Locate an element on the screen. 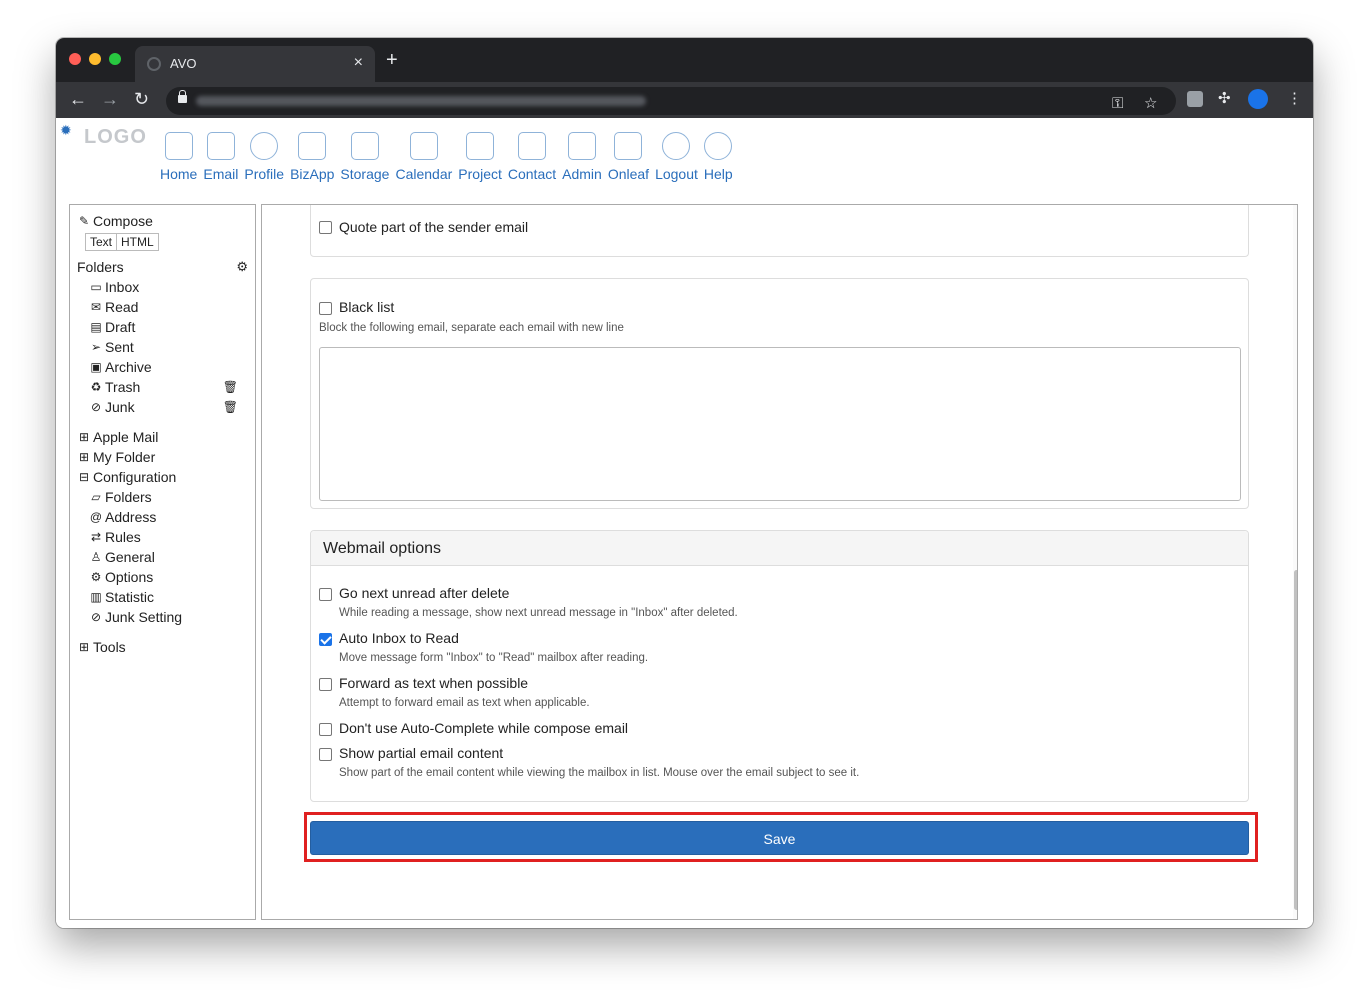  nav-help: Help is located at coordinates (718, 157).